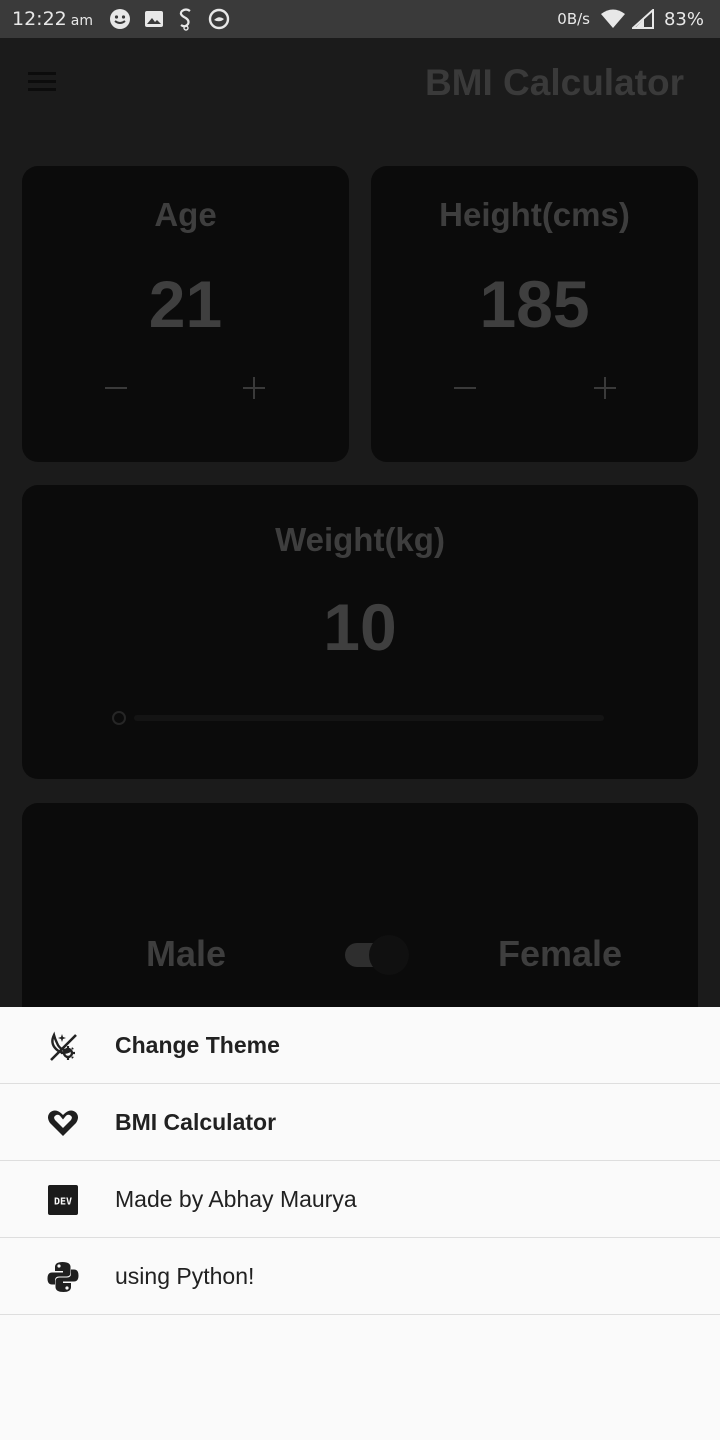 This screenshot has width=720, height=1440. I want to click on weight-slider-thumb, so click(119, 718).